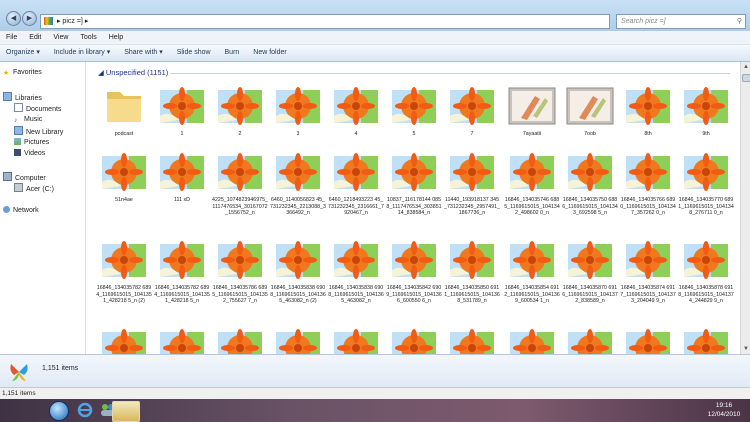 Image resolution: width=750 pixels, height=422 pixels. What do you see at coordinates (23, 53) in the screenshot?
I see `organize-button: Organize ▾` at bounding box center [23, 53].